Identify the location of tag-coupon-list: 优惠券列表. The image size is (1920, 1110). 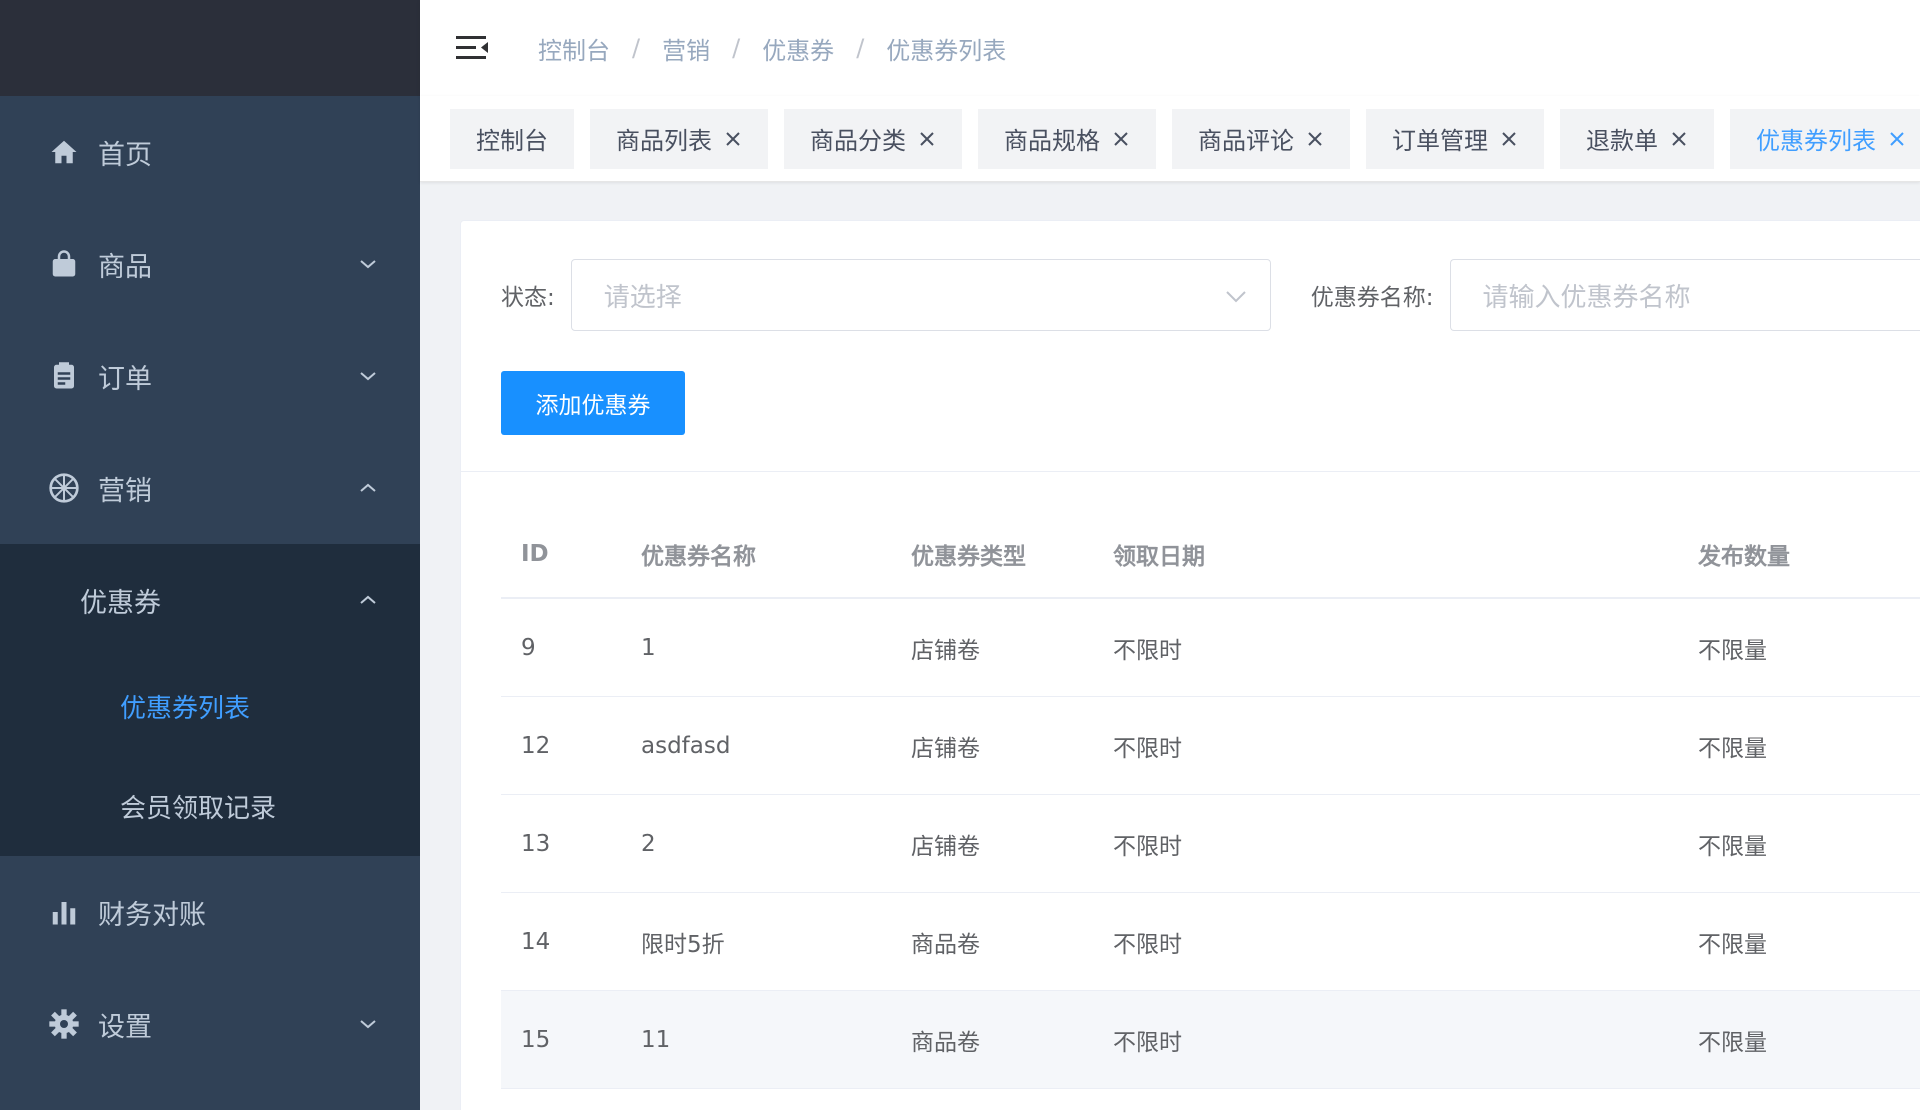
(1825, 138).